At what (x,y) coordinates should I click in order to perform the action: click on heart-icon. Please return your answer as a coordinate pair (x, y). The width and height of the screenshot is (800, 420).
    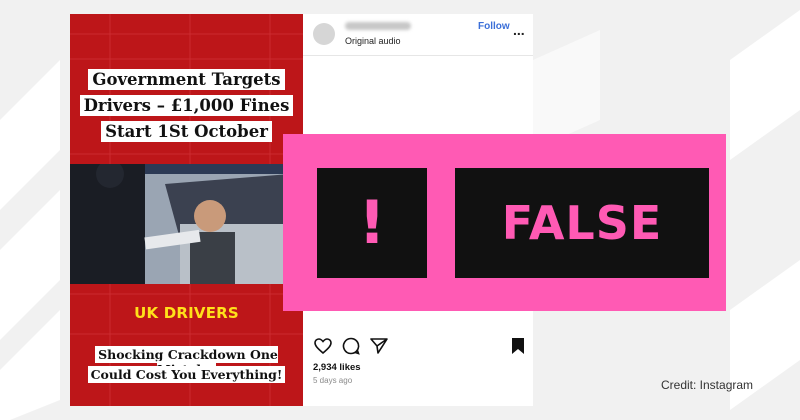
    Looking at the image, I should click on (323, 346).